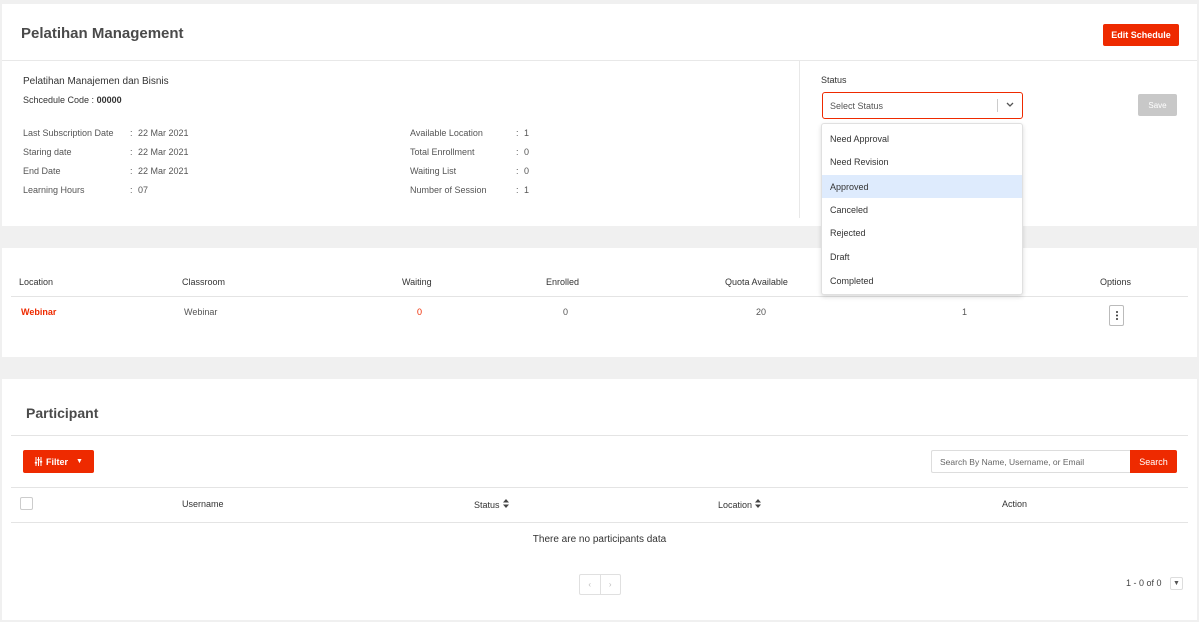  I want to click on info-total-enrollment: Total Enrollment : 0, so click(469, 152).